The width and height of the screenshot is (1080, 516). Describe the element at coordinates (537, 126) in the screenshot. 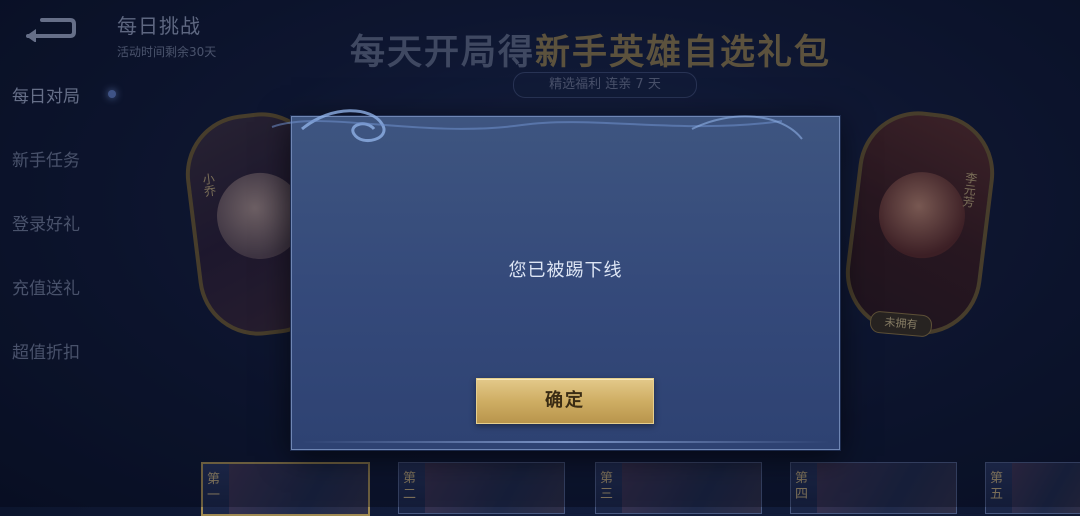

I see `decorative-cloud-swirl-icon` at that location.